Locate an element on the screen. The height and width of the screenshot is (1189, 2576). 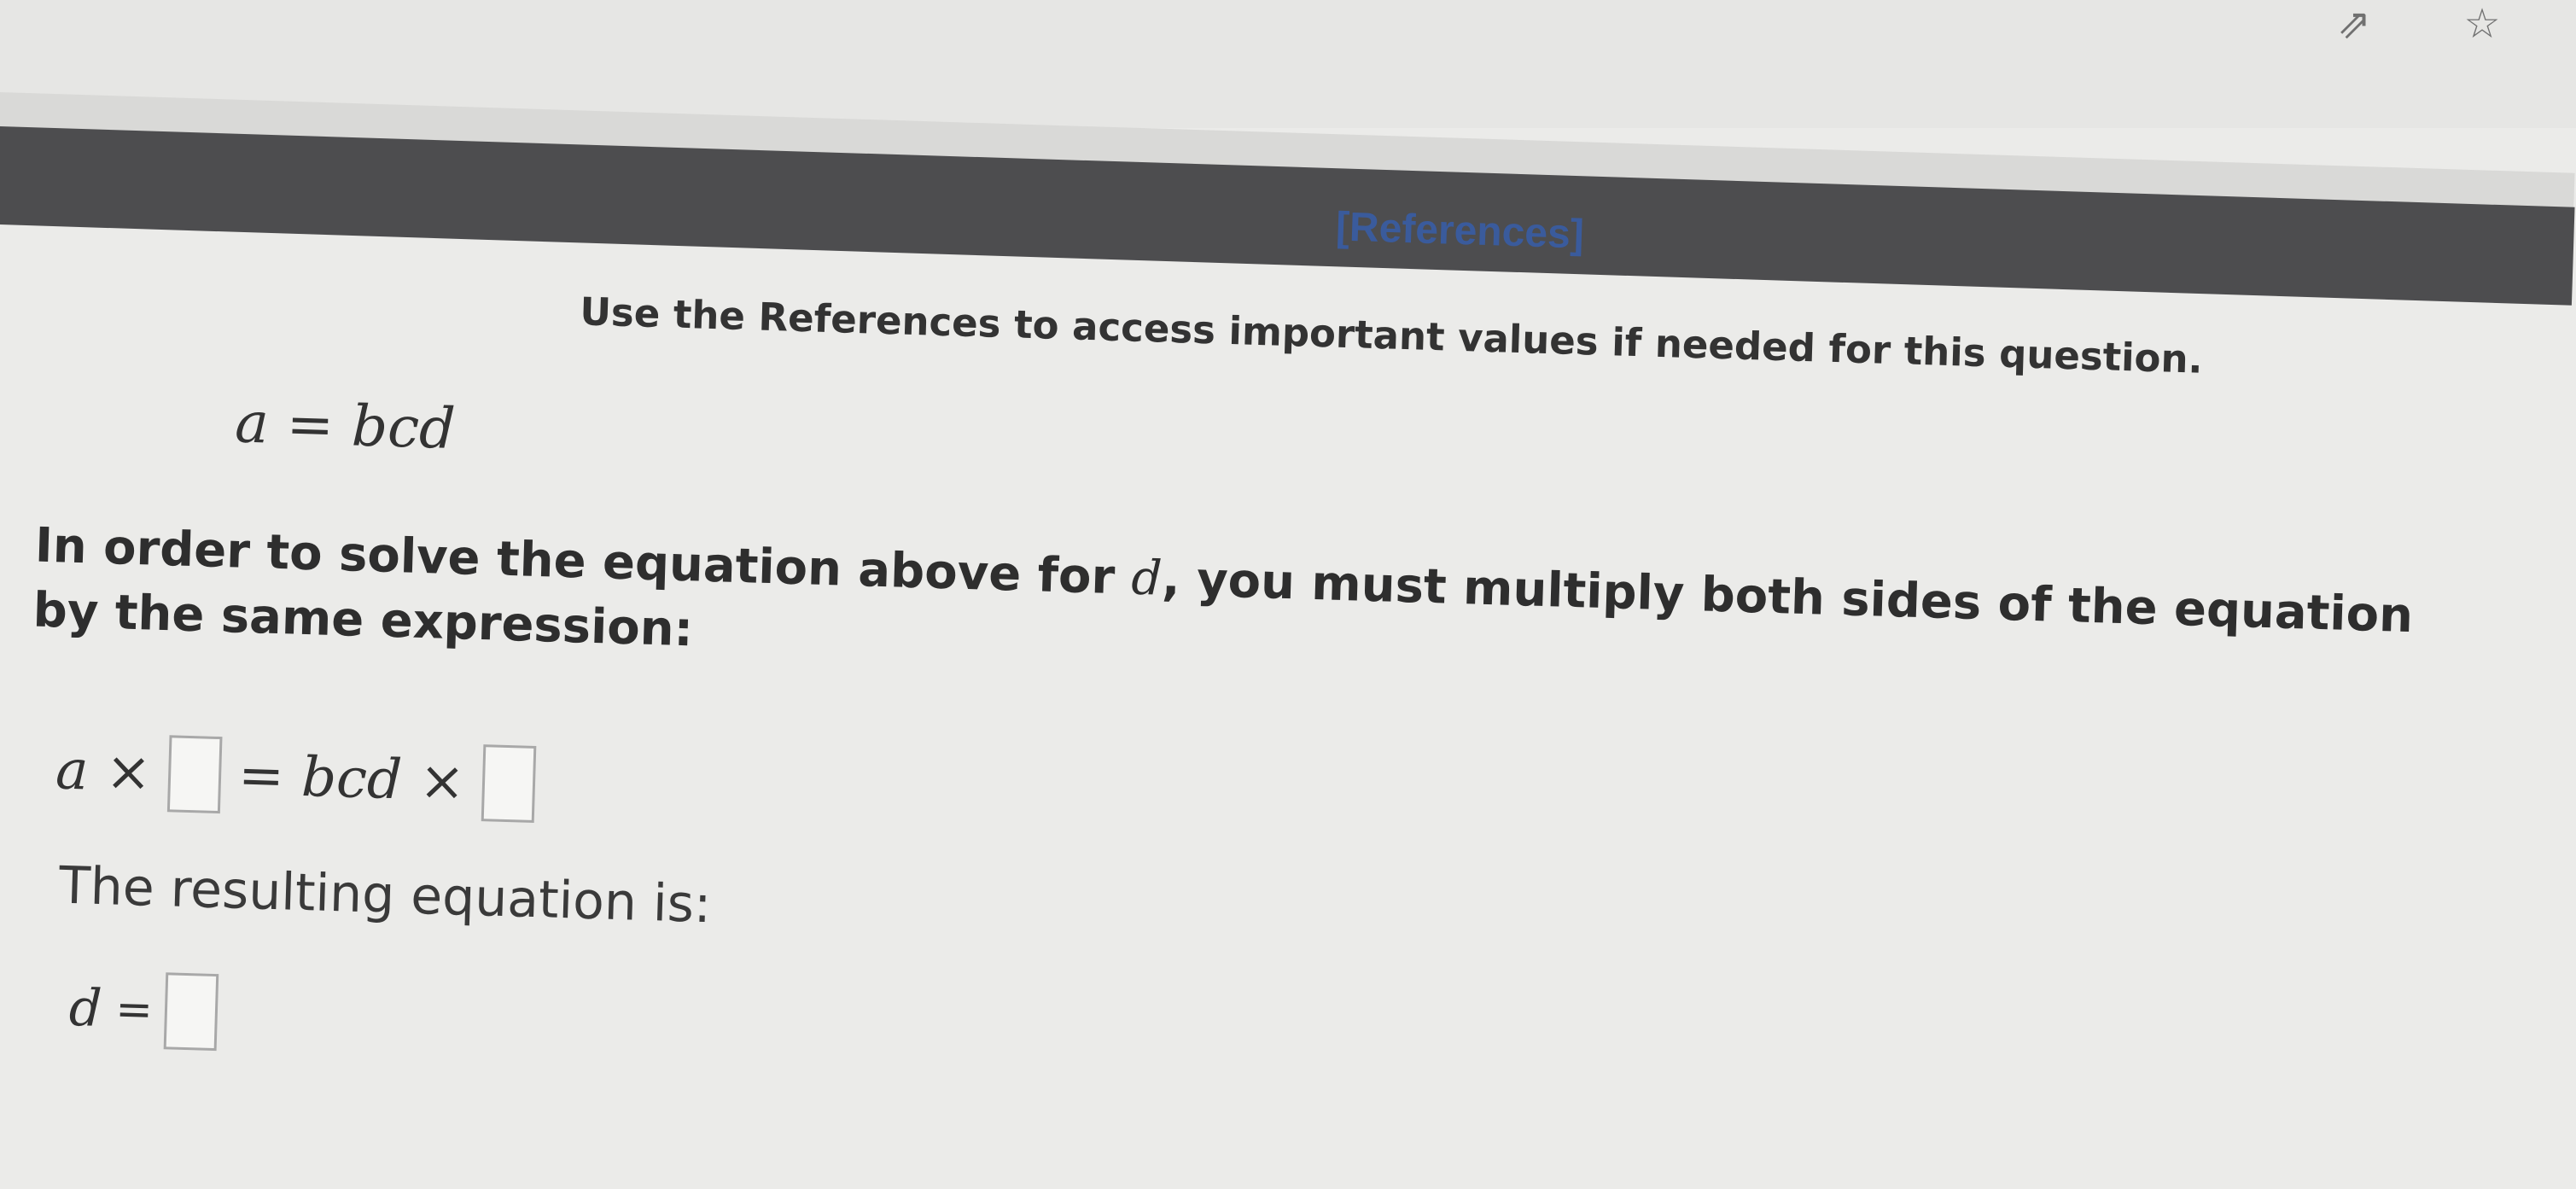
equals-sign: = is located at coordinates (134, 1009).